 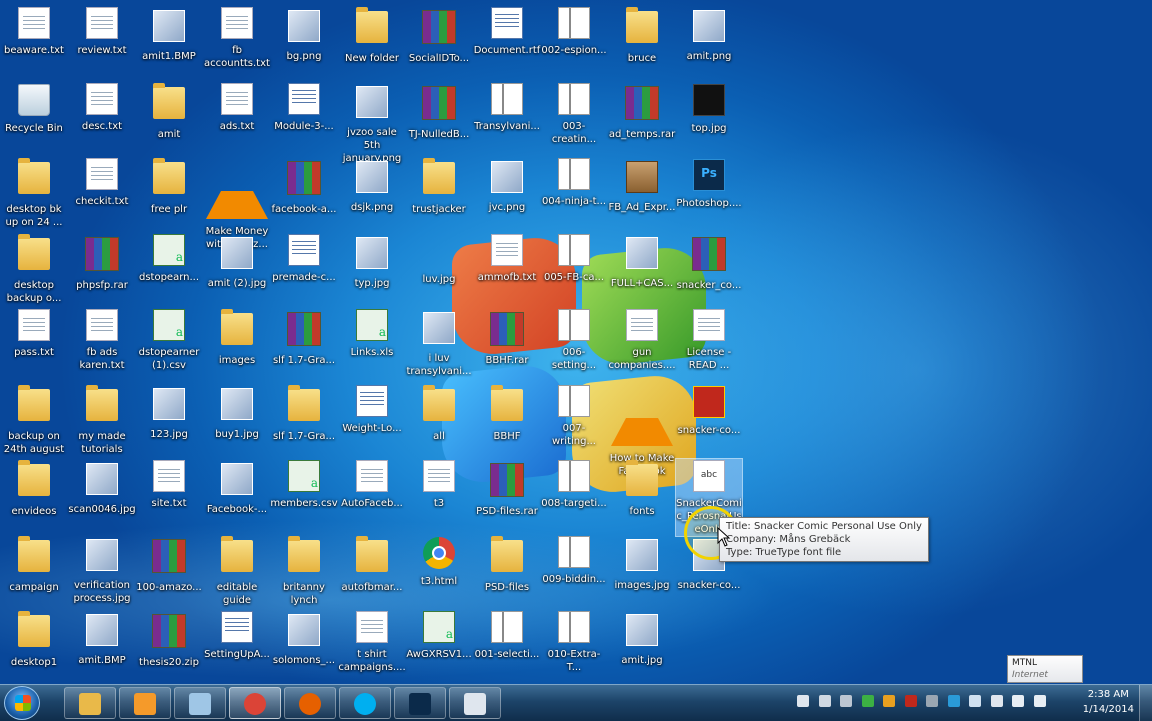 What do you see at coordinates (372, 261) in the screenshot?
I see `desktop-icon: typ.jpg` at bounding box center [372, 261].